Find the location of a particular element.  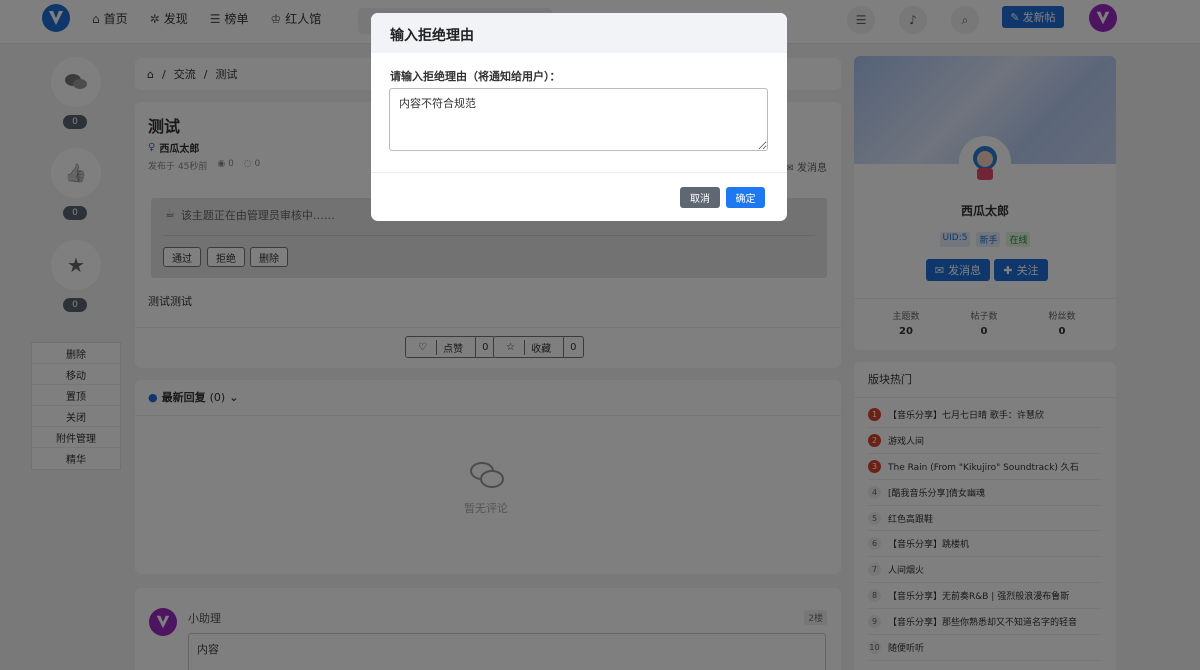

dialog-title: 输入拒绝理由 is located at coordinates (432, 36).